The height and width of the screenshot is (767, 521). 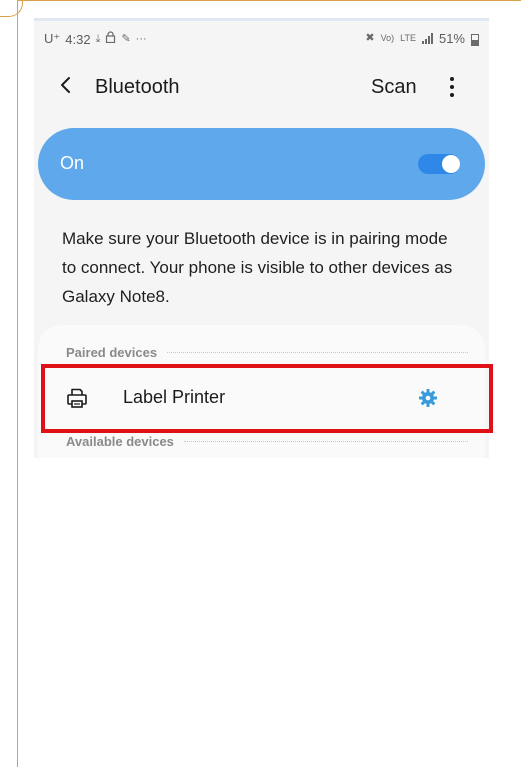 I want to click on frame-border-top, so click(x=269, y=0).